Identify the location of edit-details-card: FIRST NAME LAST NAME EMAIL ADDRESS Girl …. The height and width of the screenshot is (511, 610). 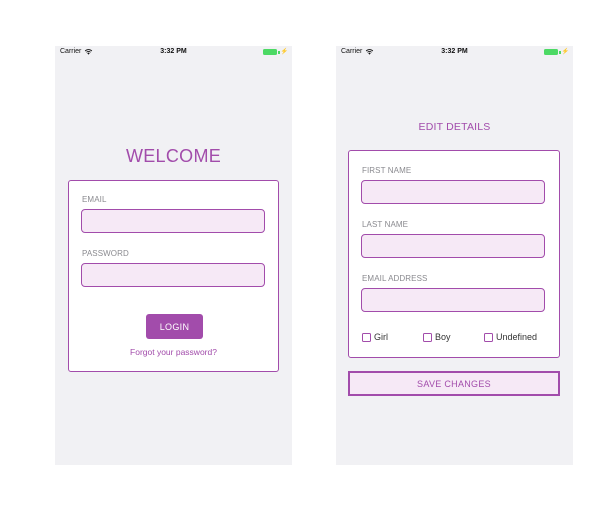
(454, 254).